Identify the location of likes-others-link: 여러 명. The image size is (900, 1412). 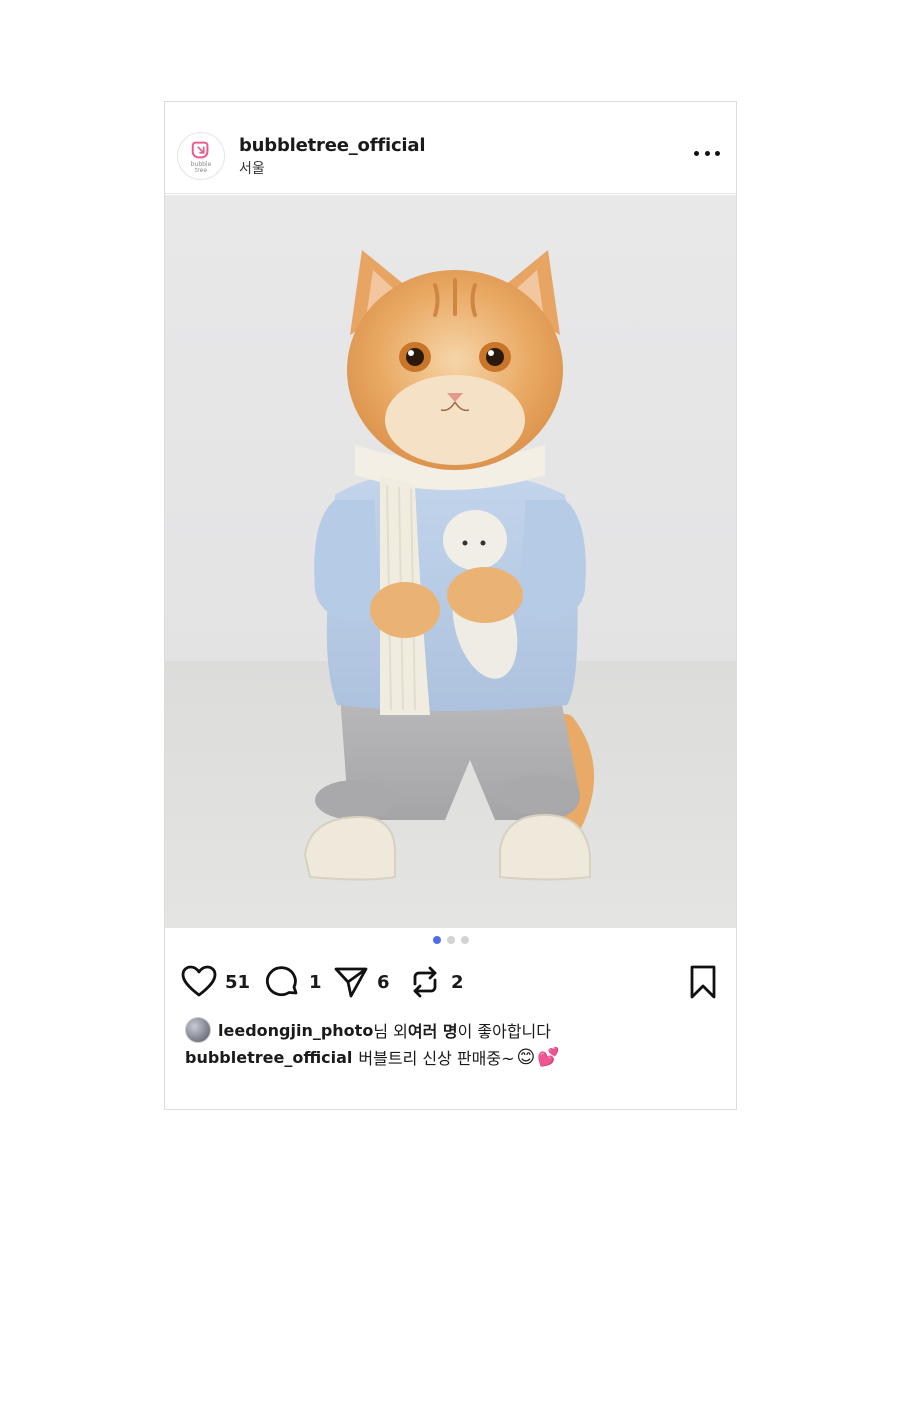
(433, 1030).